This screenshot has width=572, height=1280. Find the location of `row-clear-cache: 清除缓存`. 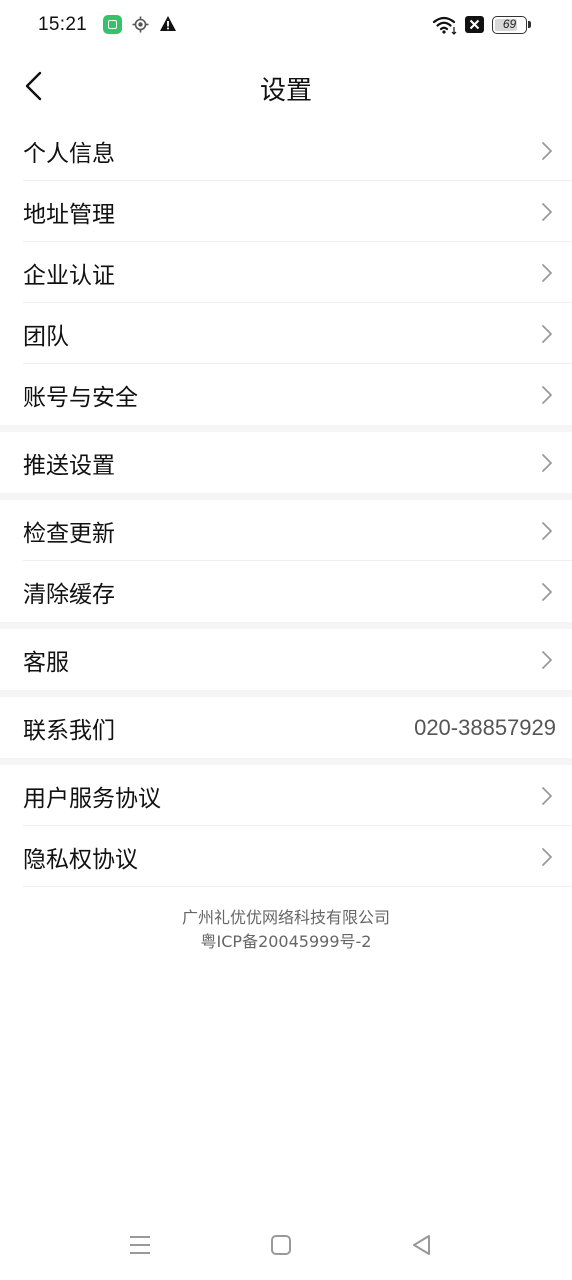

row-clear-cache: 清除缓存 is located at coordinates (297, 591).